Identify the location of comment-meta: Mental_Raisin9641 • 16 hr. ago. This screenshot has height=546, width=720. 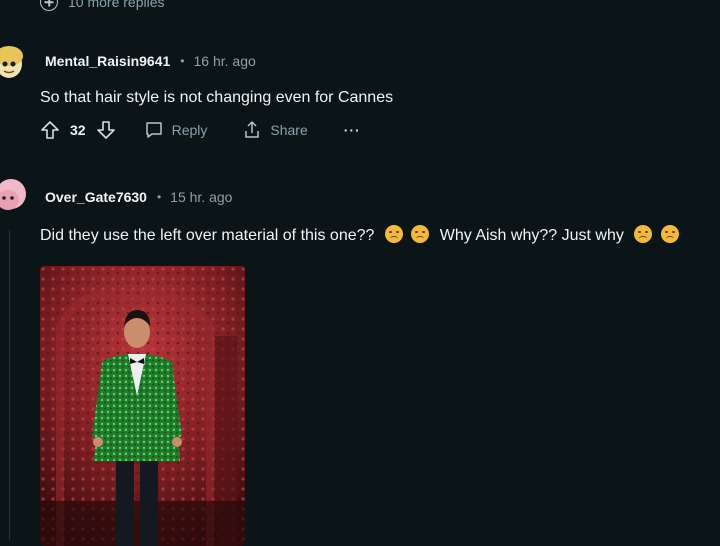
(150, 61).